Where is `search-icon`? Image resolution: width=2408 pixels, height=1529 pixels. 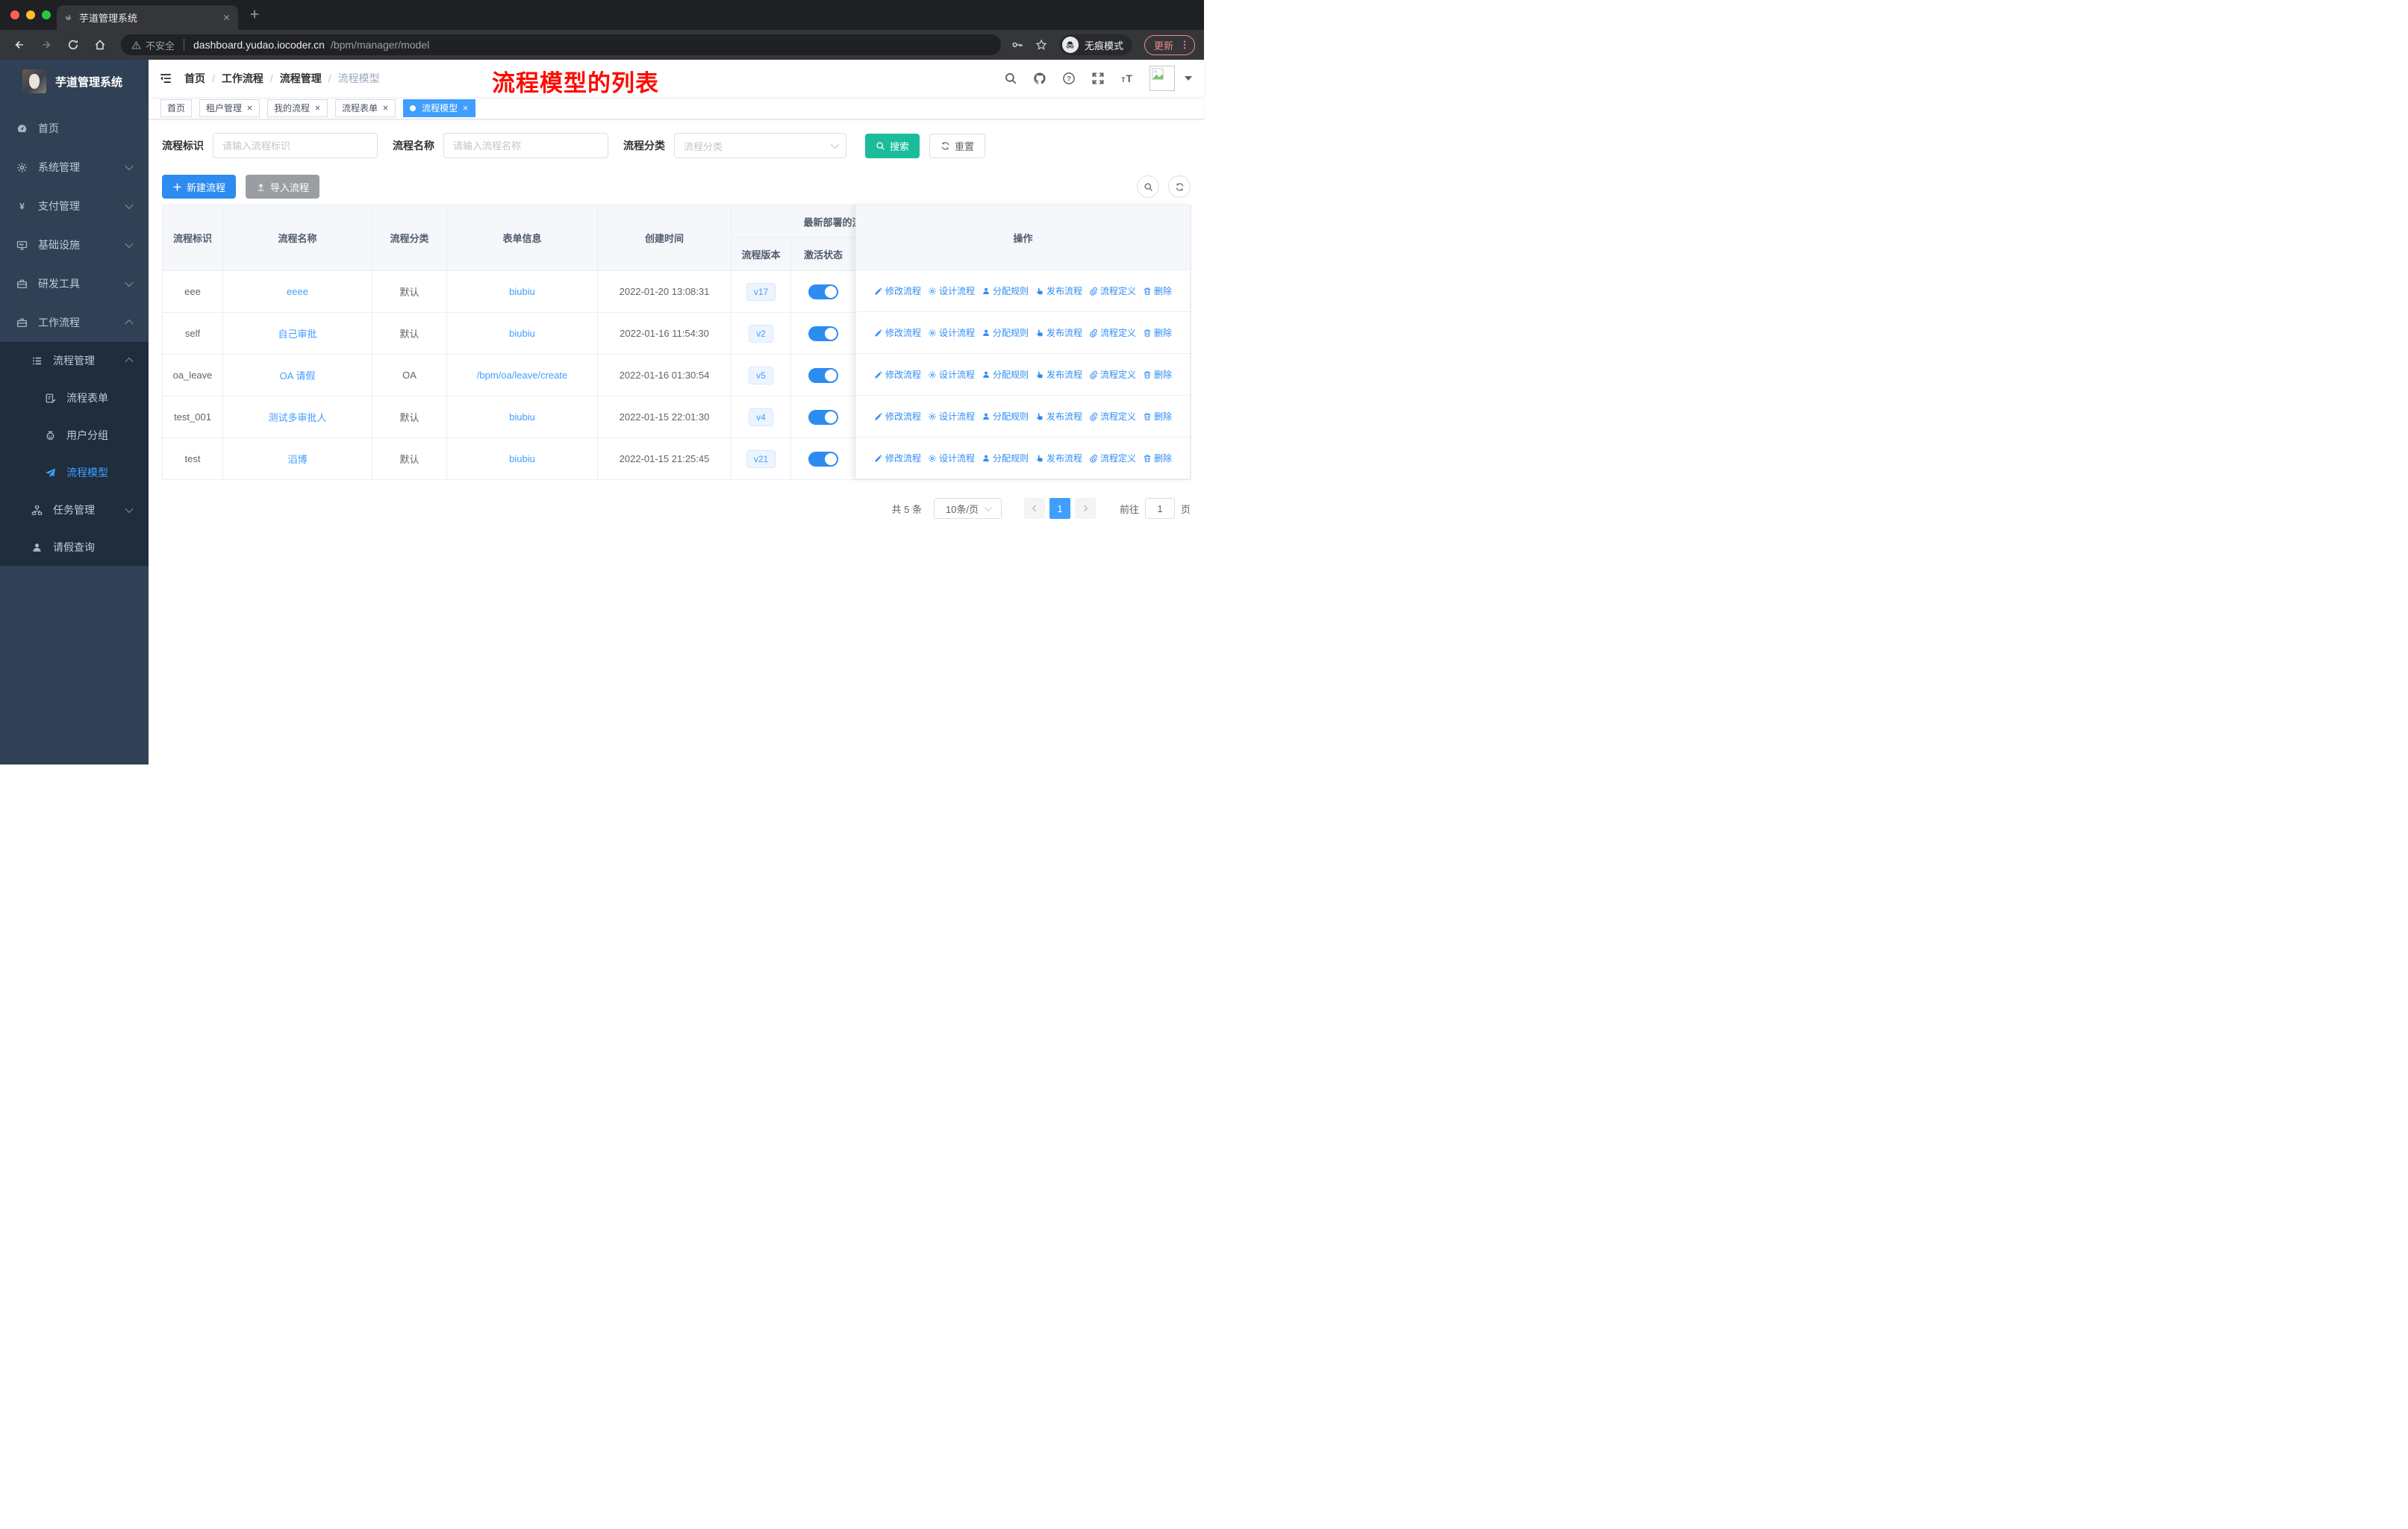
search-icon is located at coordinates (1010, 79).